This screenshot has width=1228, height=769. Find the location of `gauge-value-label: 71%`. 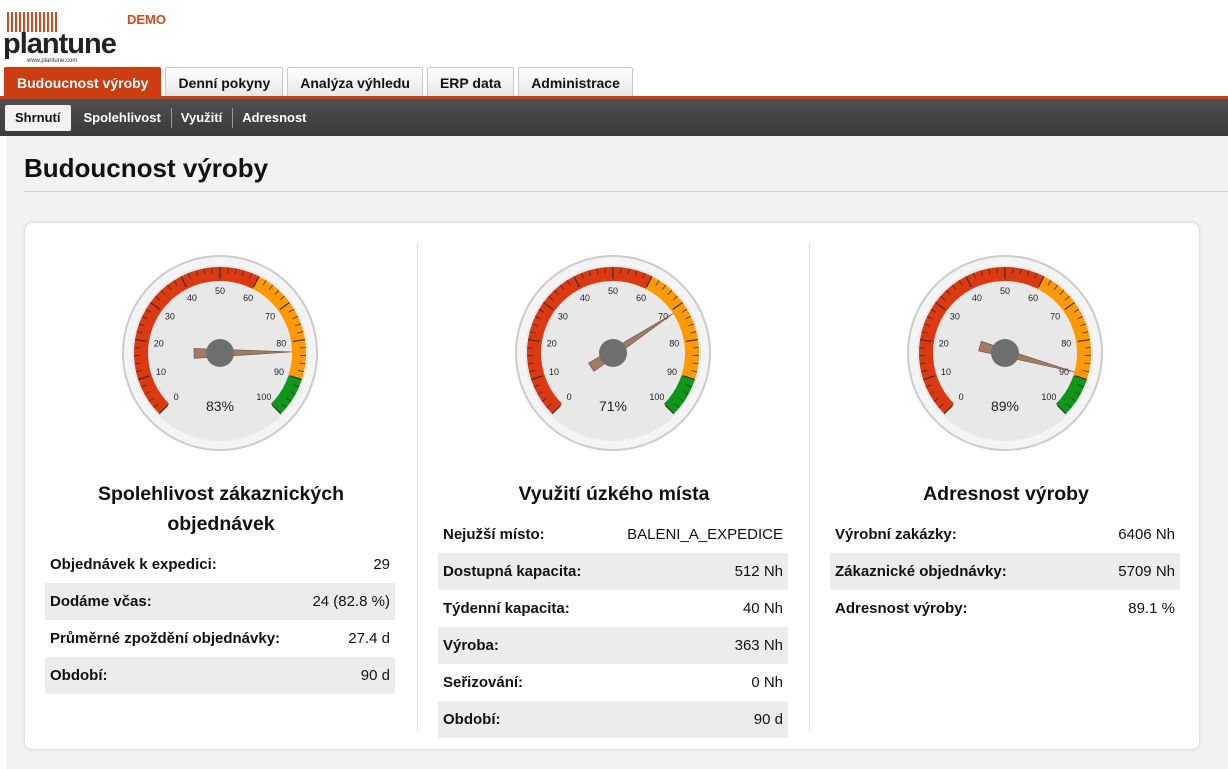

gauge-value-label: 71% is located at coordinates (613, 406).